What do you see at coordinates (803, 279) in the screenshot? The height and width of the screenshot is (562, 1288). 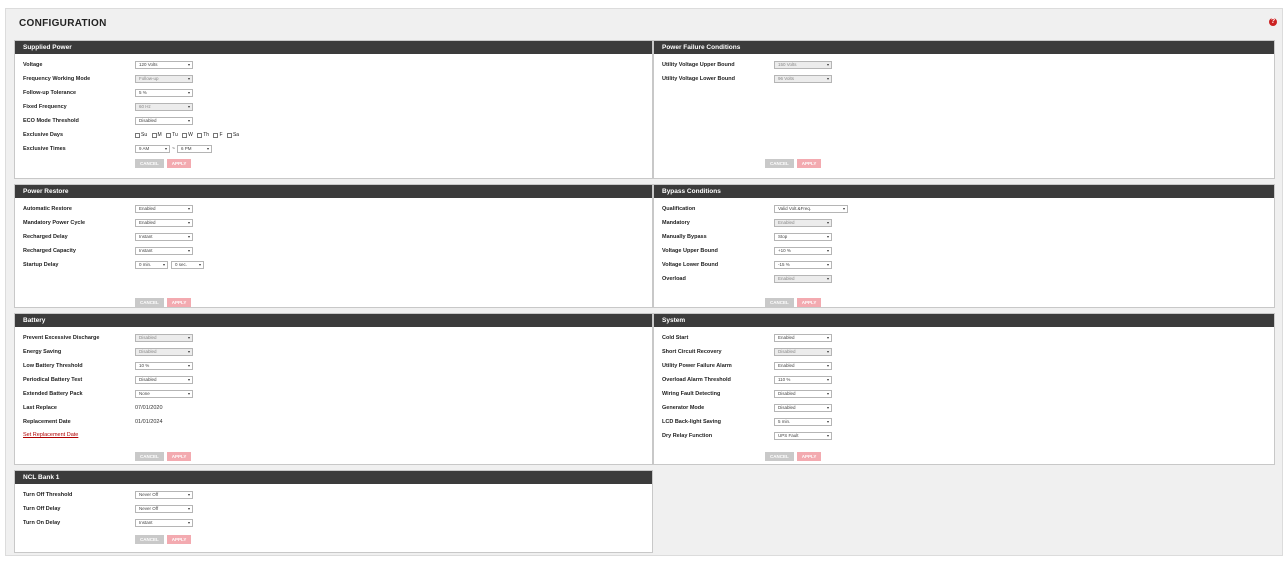 I see `overload-select: Enabled ▾` at bounding box center [803, 279].